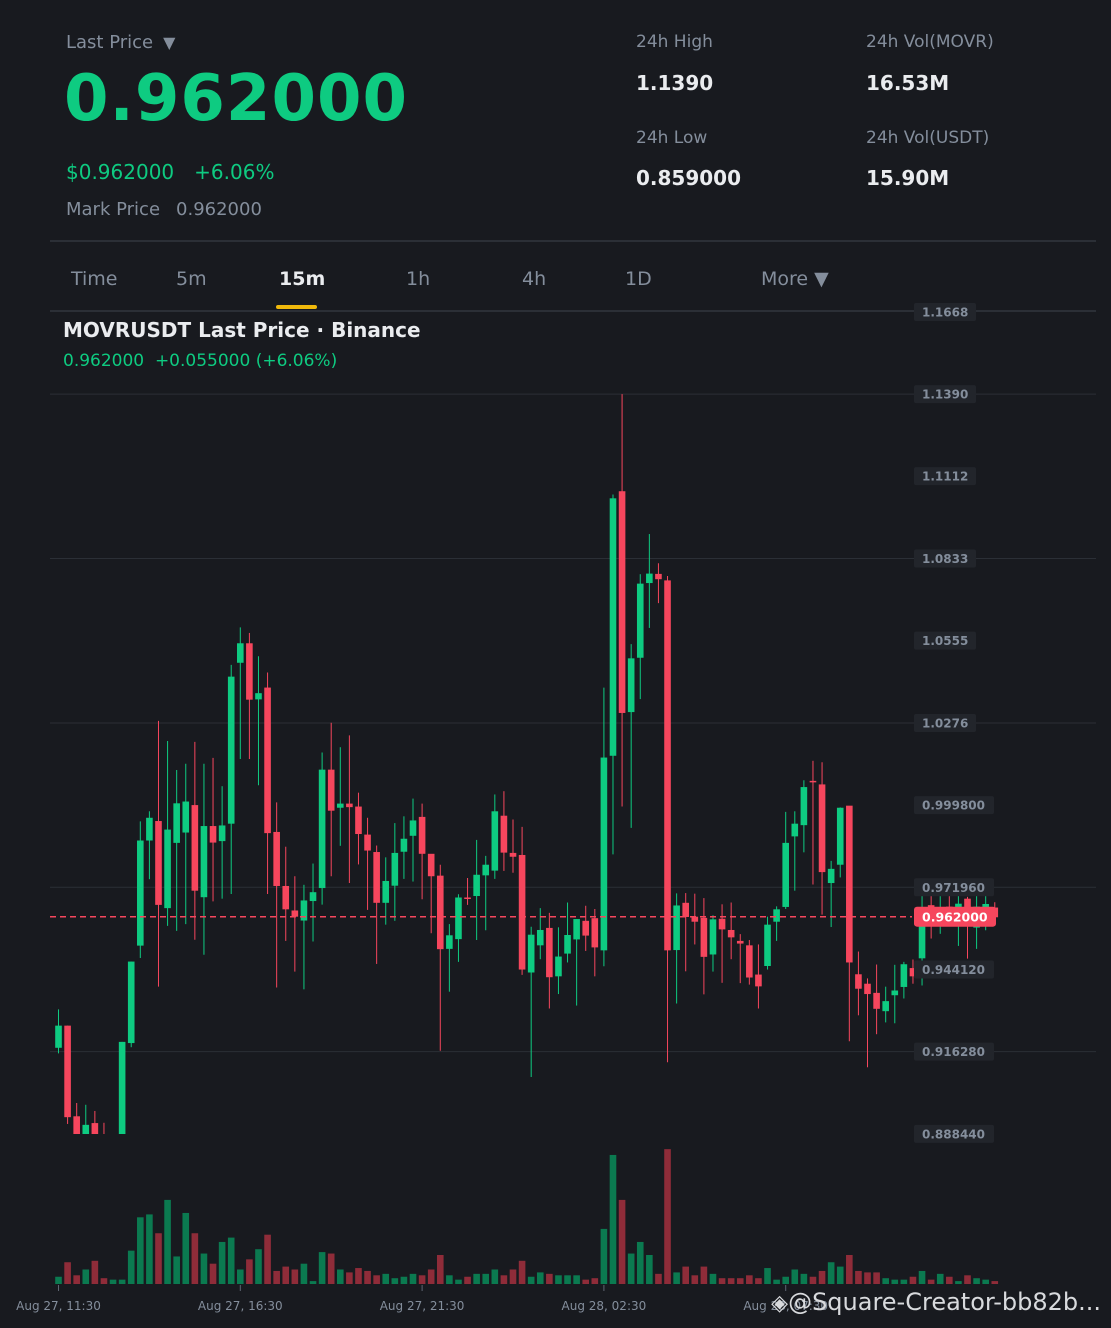  Describe the element at coordinates (953, 806) in the screenshot. I see `y-tick-label: 0.999800` at that location.